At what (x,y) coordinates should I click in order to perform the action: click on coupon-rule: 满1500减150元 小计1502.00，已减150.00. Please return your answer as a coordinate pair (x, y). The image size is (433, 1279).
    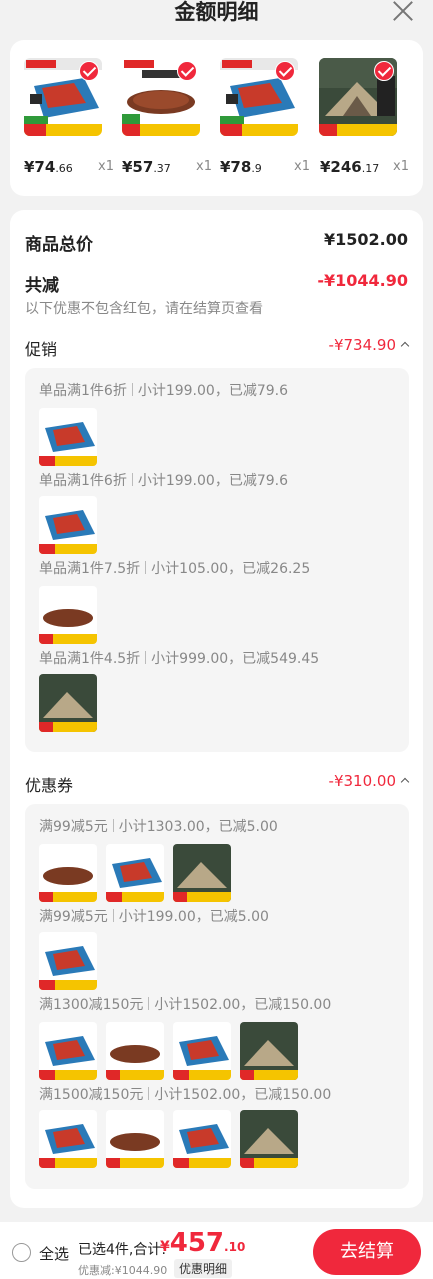
    Looking at the image, I should click on (185, 1095).